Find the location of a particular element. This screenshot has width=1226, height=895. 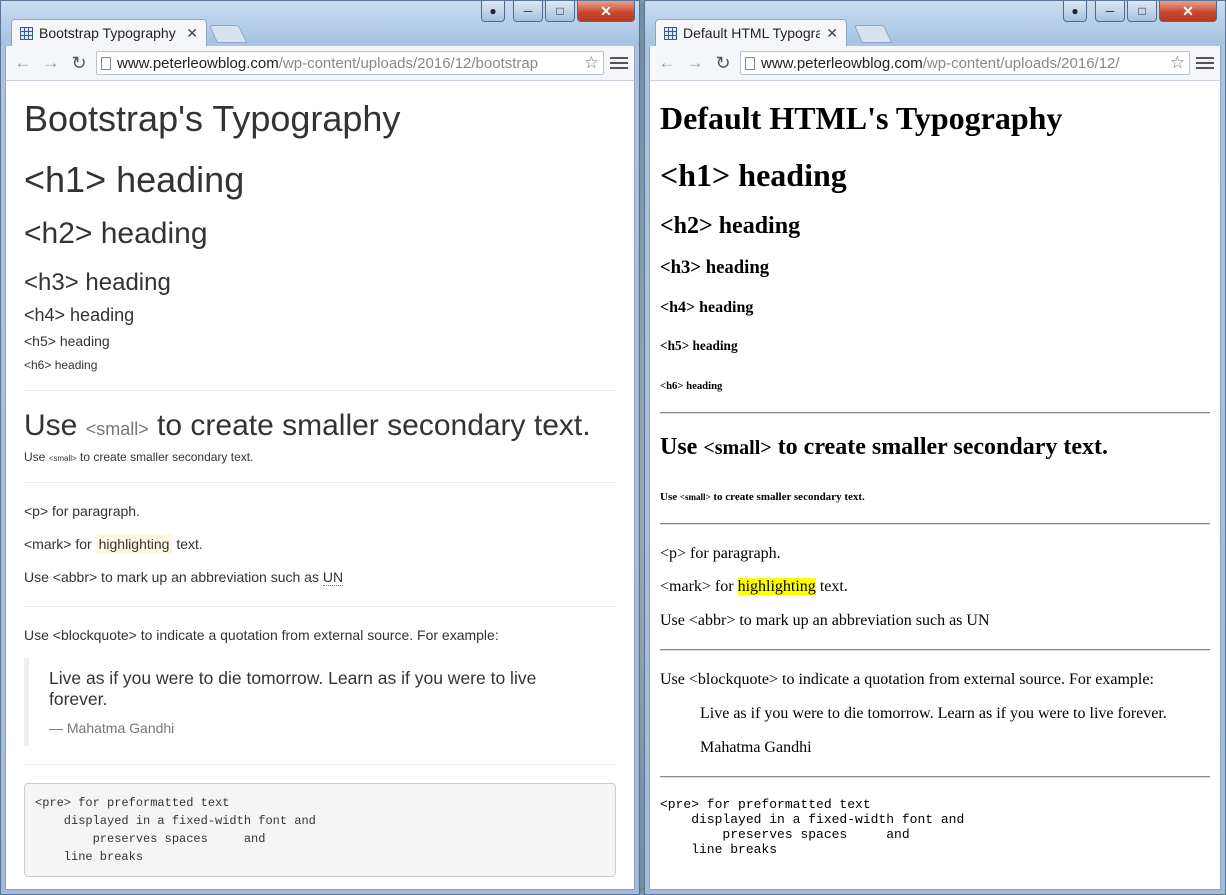

url-path: /wp-content/uploads/2016/12/ is located at coordinates (1021, 63).